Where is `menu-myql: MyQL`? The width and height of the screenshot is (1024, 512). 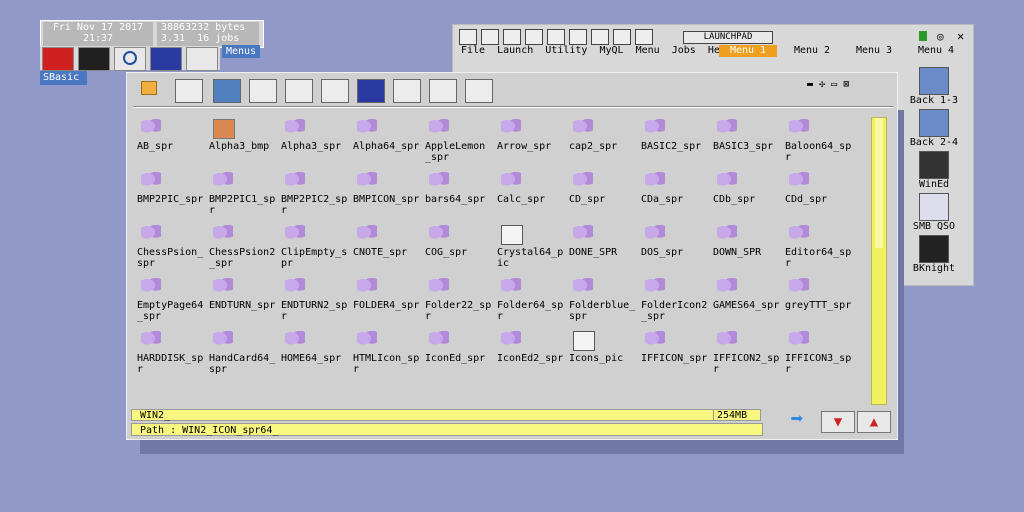 menu-myql: MyQL is located at coordinates (611, 50).